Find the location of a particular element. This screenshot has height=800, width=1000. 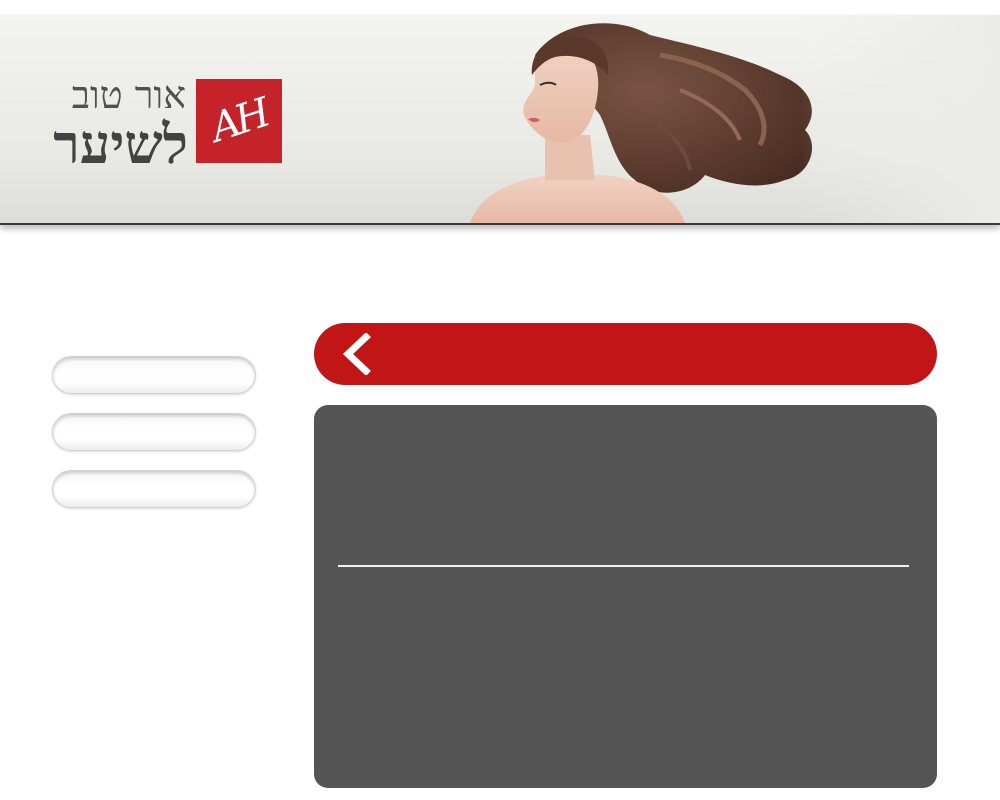

site-logo-text: אור טוב לשיער is located at coordinates (108, 124).